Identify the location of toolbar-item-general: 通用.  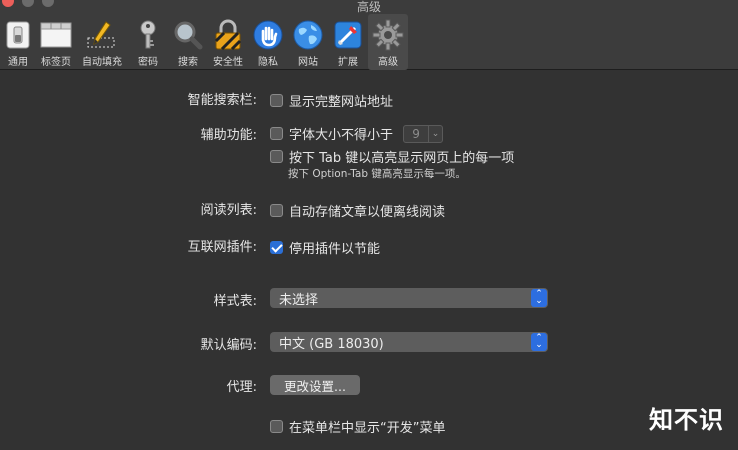
(18, 42).